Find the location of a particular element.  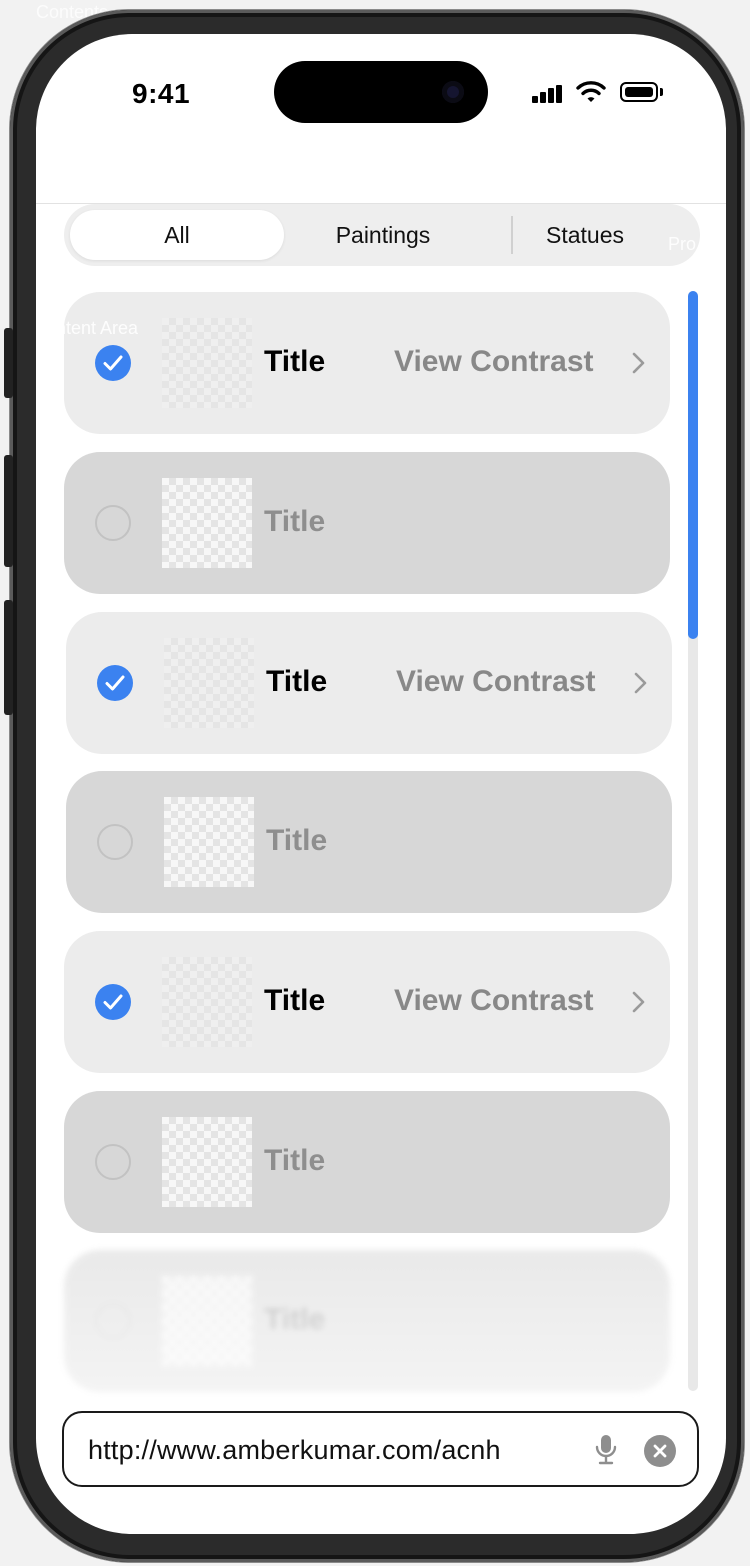

volume-down-button is located at coordinates (8, 657).